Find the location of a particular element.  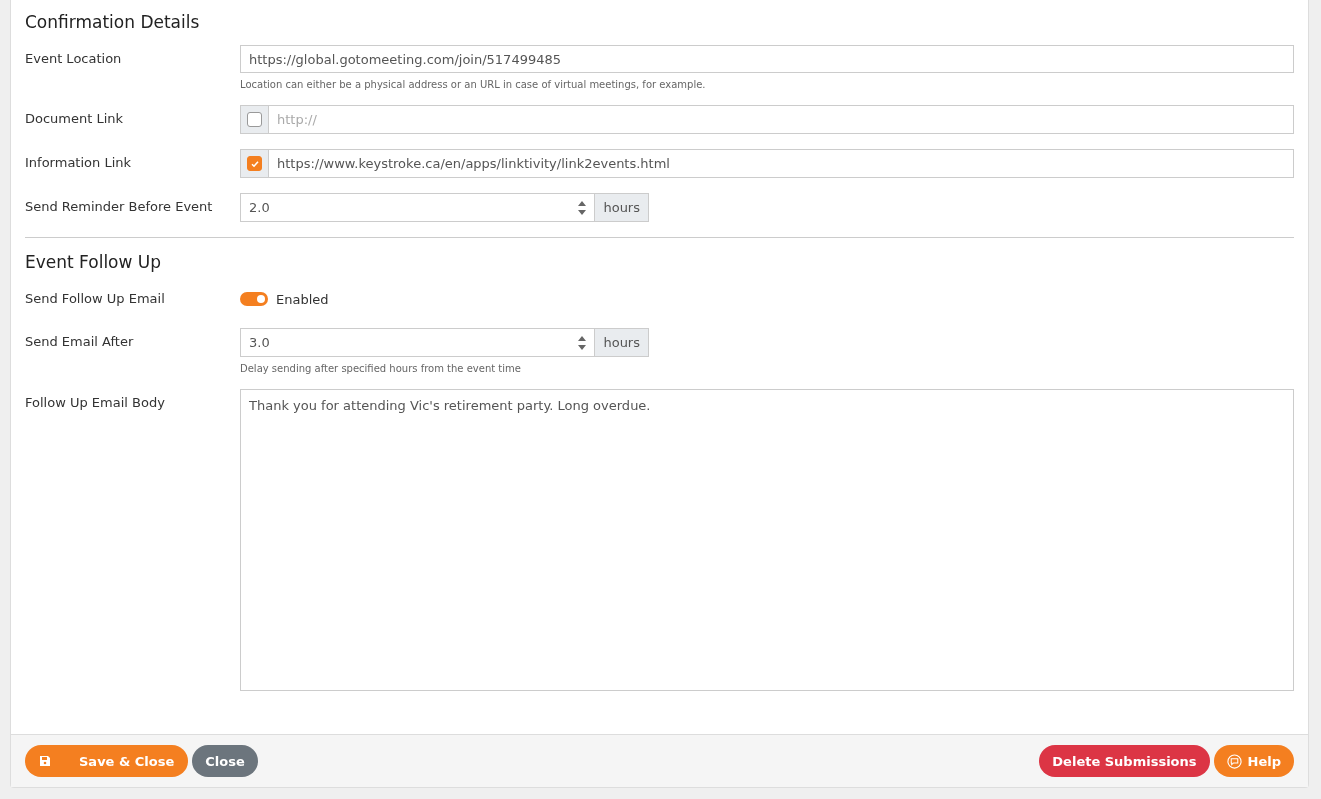

field-label: Information Link is located at coordinates (78, 163).